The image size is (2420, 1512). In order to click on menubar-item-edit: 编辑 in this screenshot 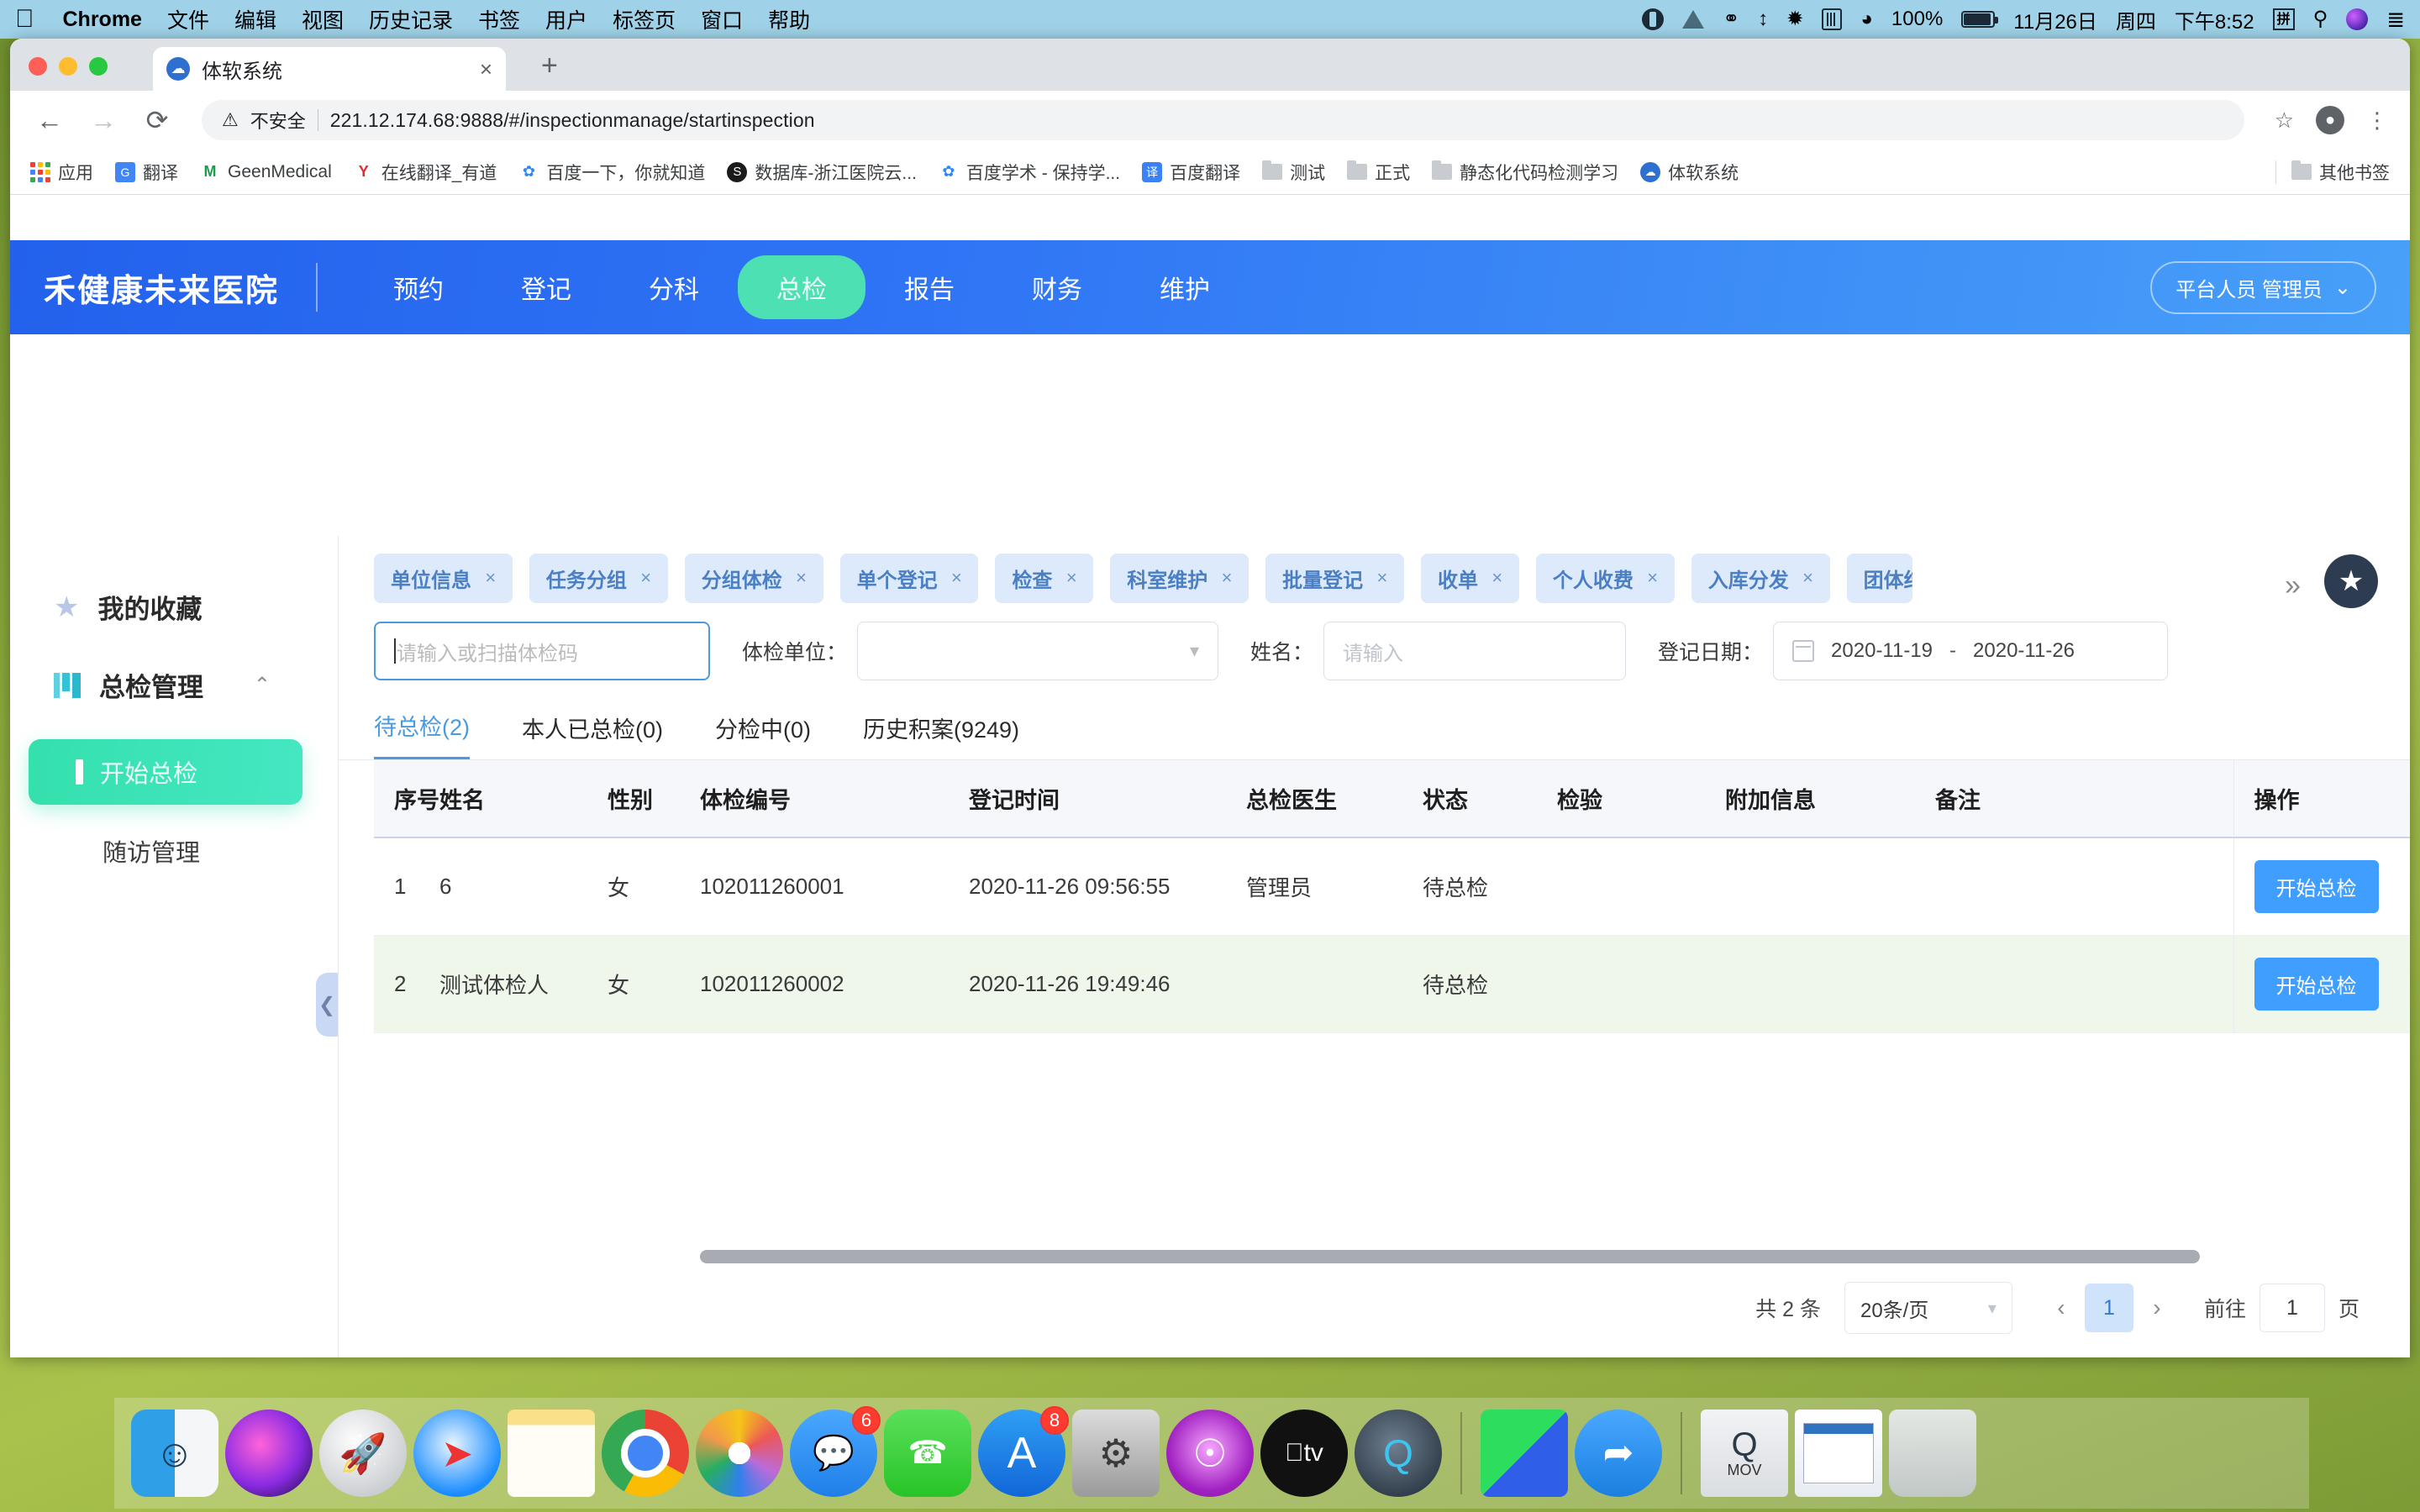, I will do `click(255, 19)`.